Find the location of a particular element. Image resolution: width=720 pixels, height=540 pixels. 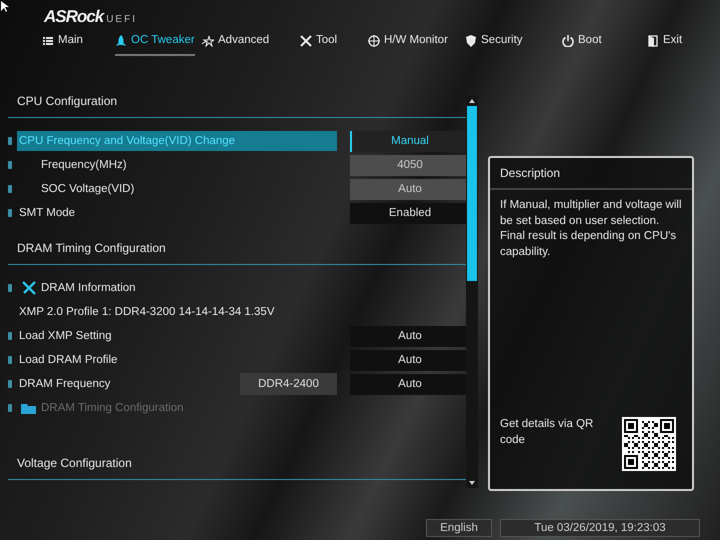

setting-label: Load DRAM Profile is located at coordinates (177, 360).